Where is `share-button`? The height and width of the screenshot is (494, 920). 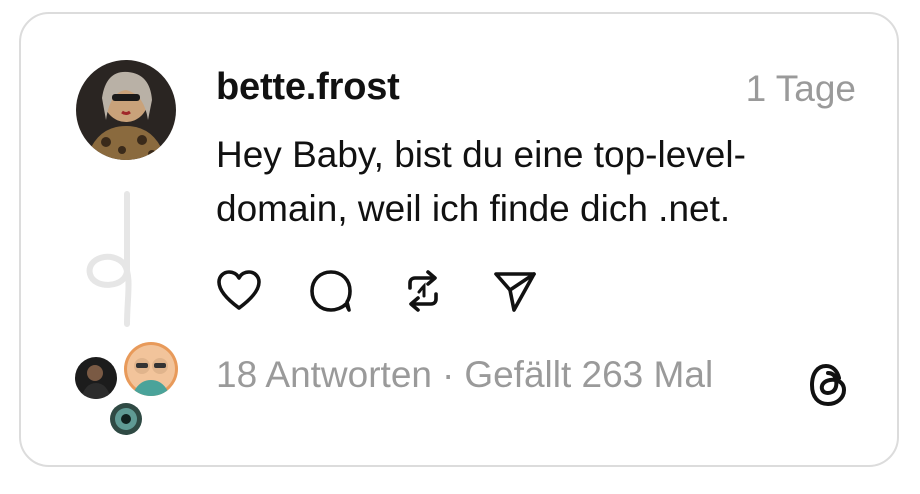 share-button is located at coordinates (515, 291).